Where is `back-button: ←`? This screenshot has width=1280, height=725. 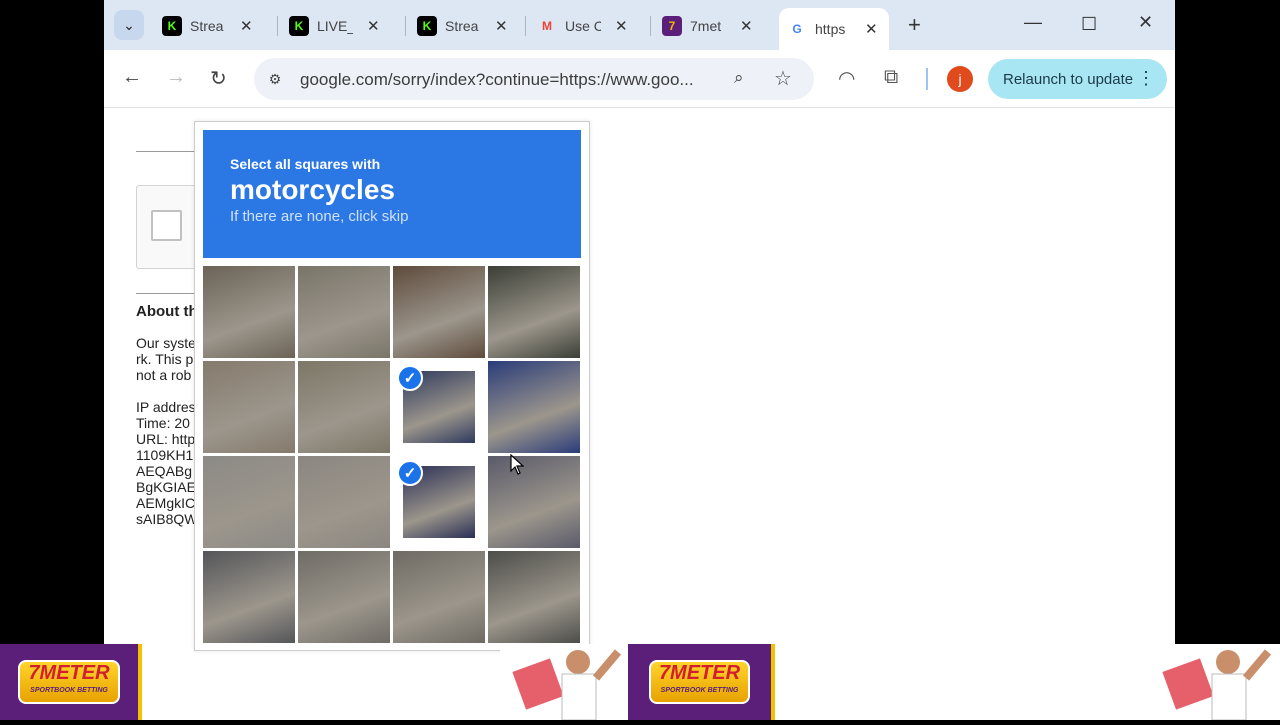
back-button: ← is located at coordinates (132, 77).